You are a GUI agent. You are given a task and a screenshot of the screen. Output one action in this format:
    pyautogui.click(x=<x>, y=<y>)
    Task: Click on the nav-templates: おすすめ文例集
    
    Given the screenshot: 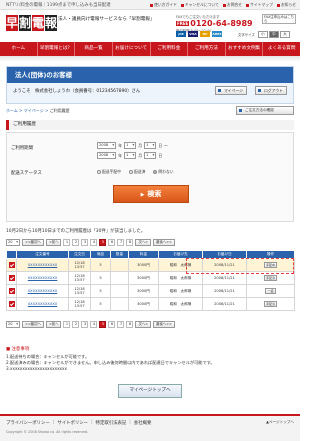 What is the action you would take?
    pyautogui.click(x=245, y=49)
    